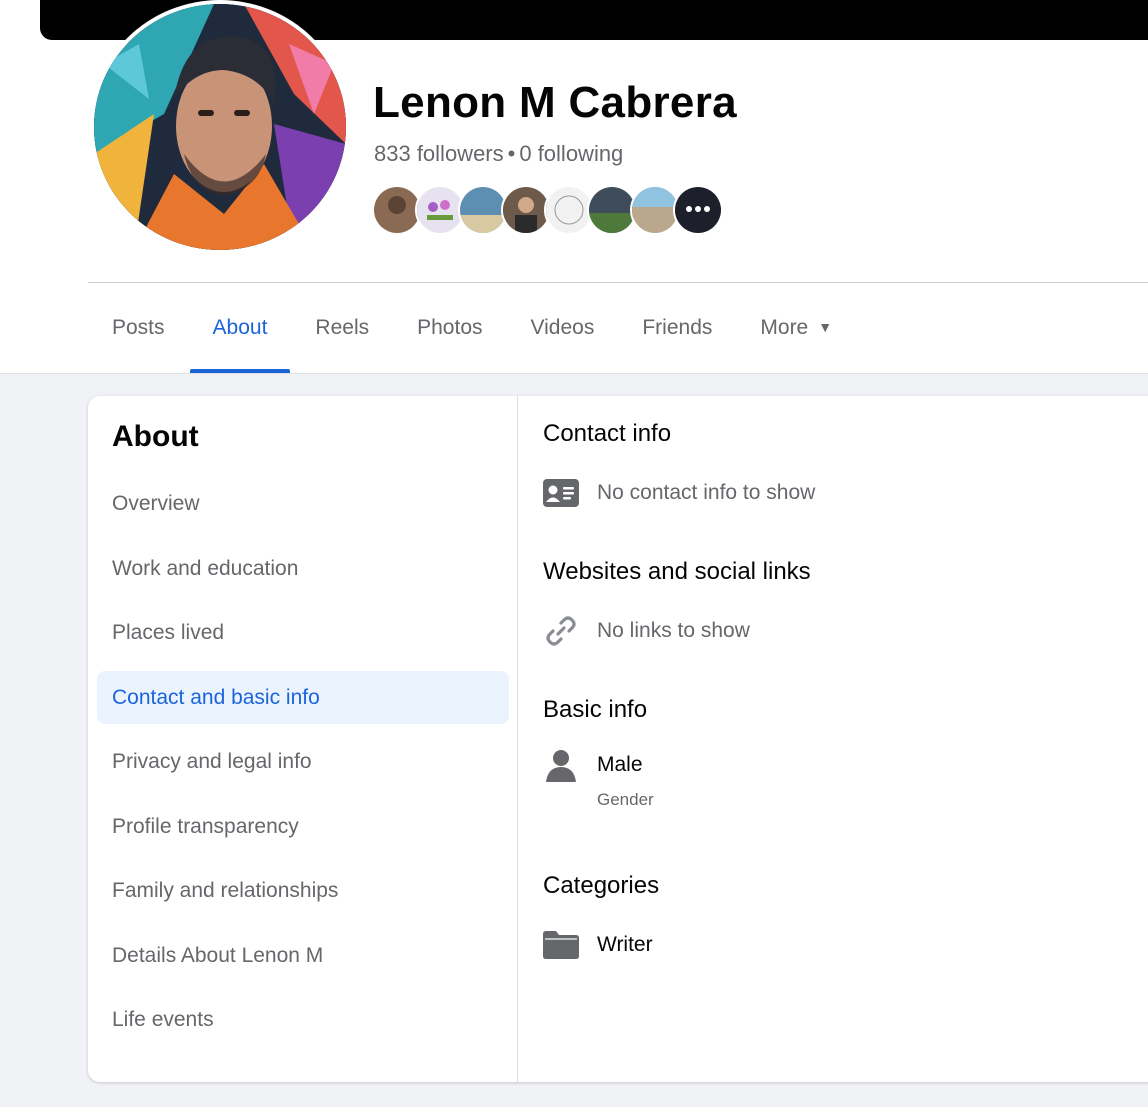 The width and height of the screenshot is (1148, 1107). What do you see at coordinates (625, 799) in the screenshot?
I see `gender-label: Gender` at bounding box center [625, 799].